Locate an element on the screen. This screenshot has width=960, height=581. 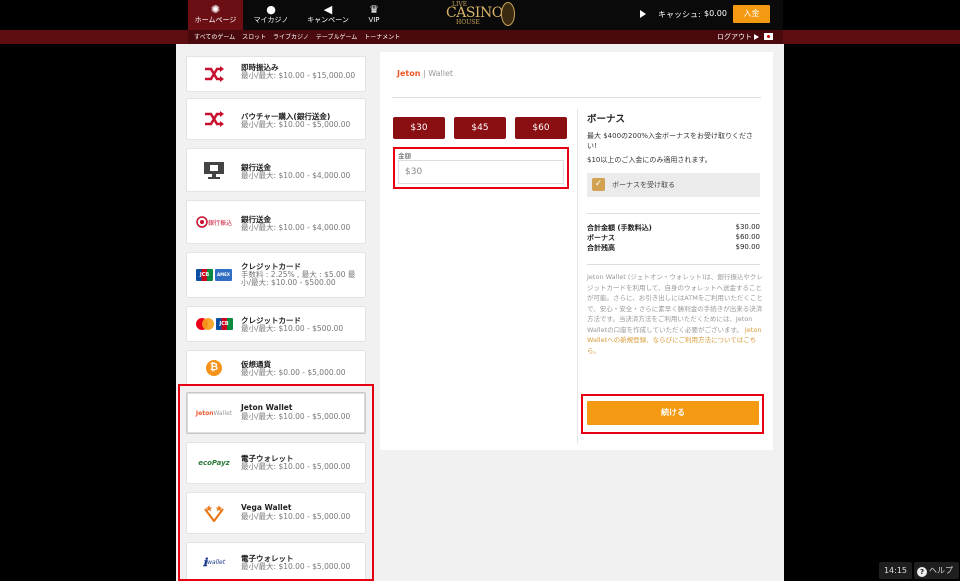
user-icon: ● is located at coordinates (271, 9).